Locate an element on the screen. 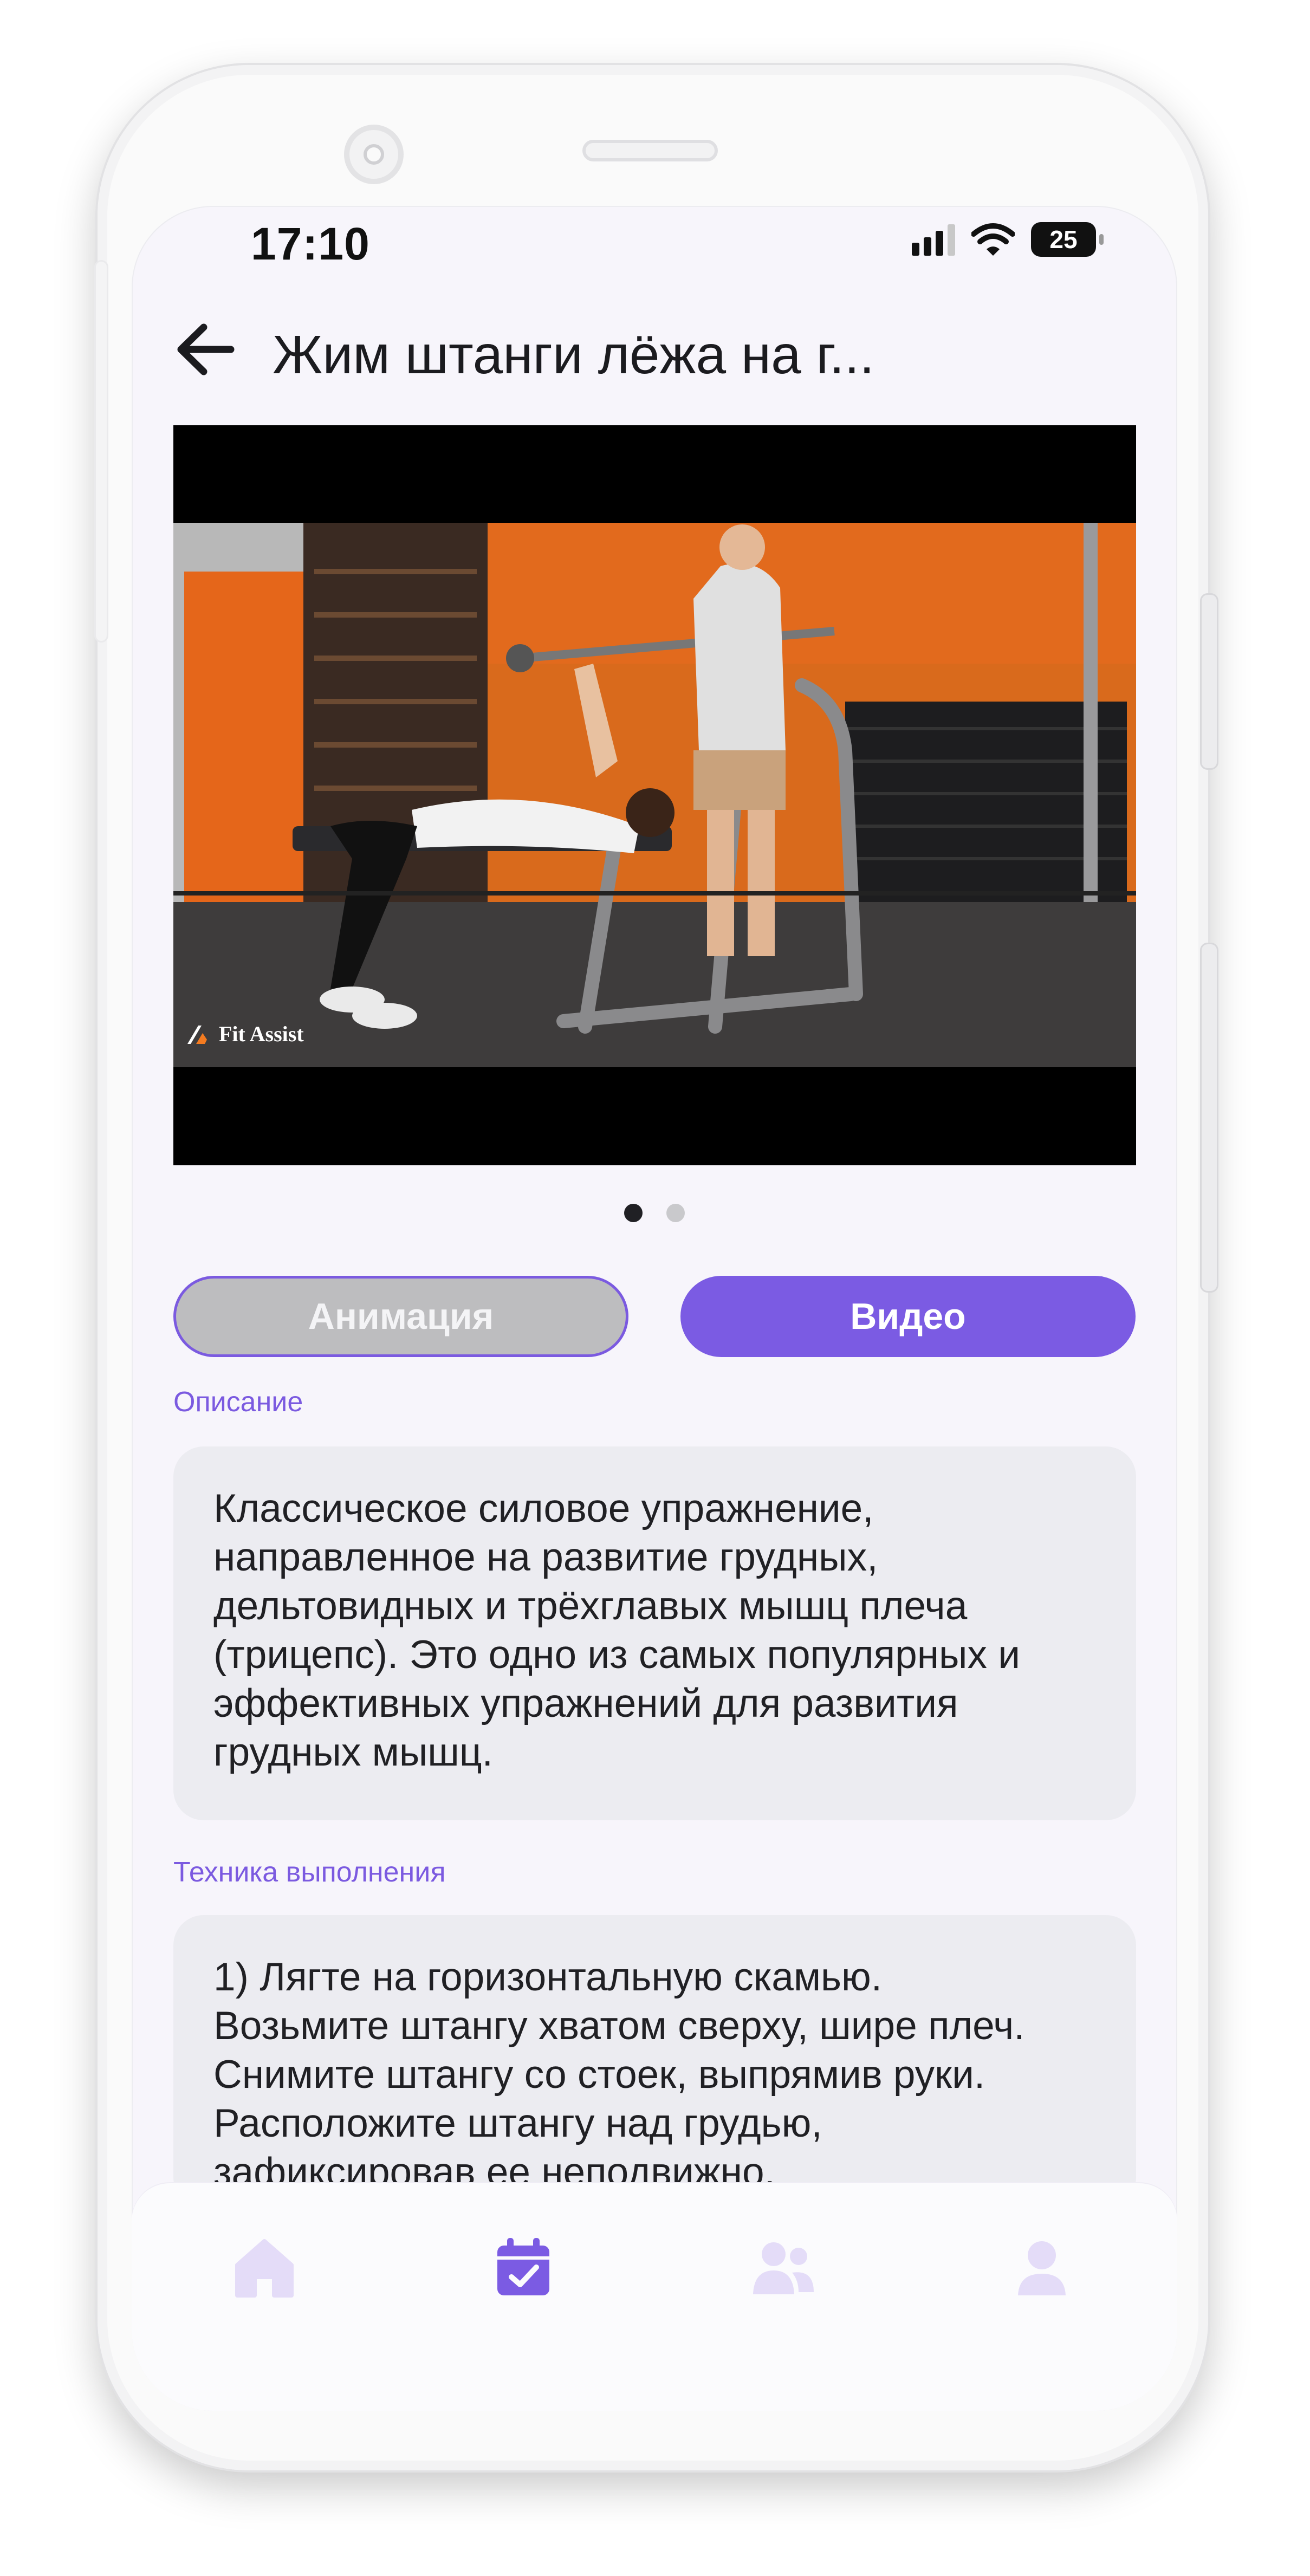 The width and height of the screenshot is (1310, 2576). status-time: 17:10 is located at coordinates (310, 243).